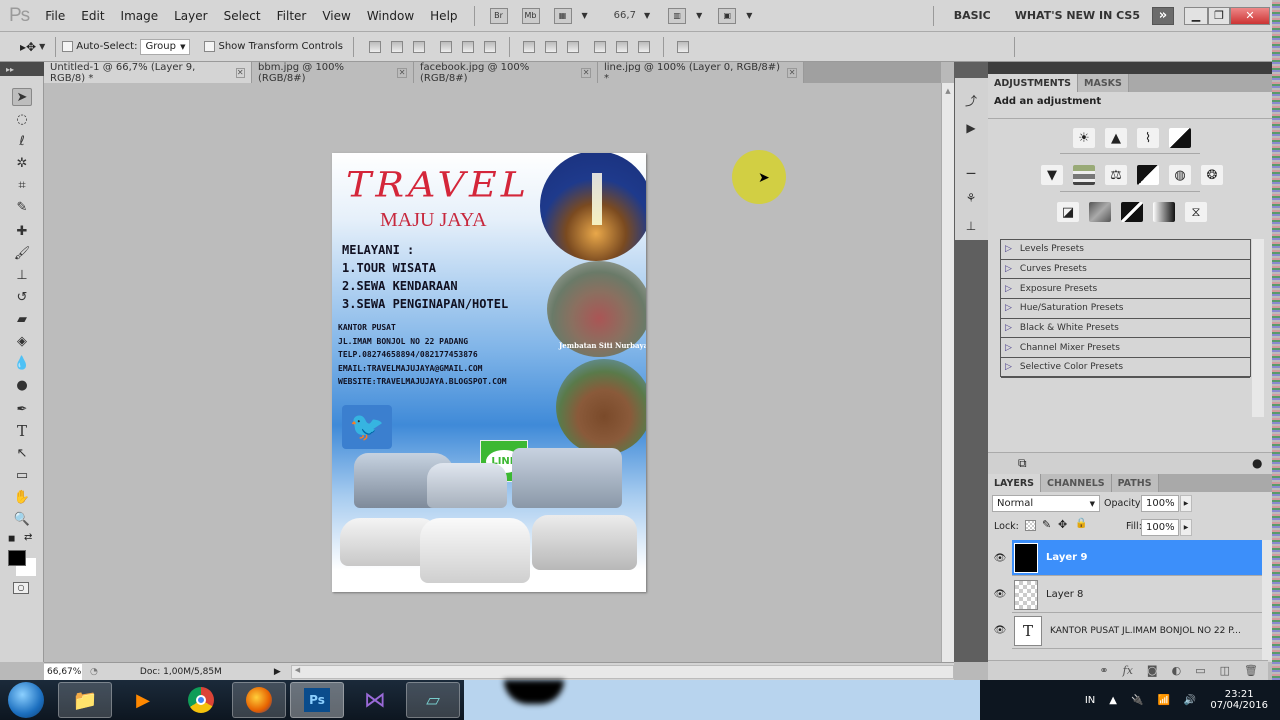  I want to click on threshold-icon, so click(1132, 212).